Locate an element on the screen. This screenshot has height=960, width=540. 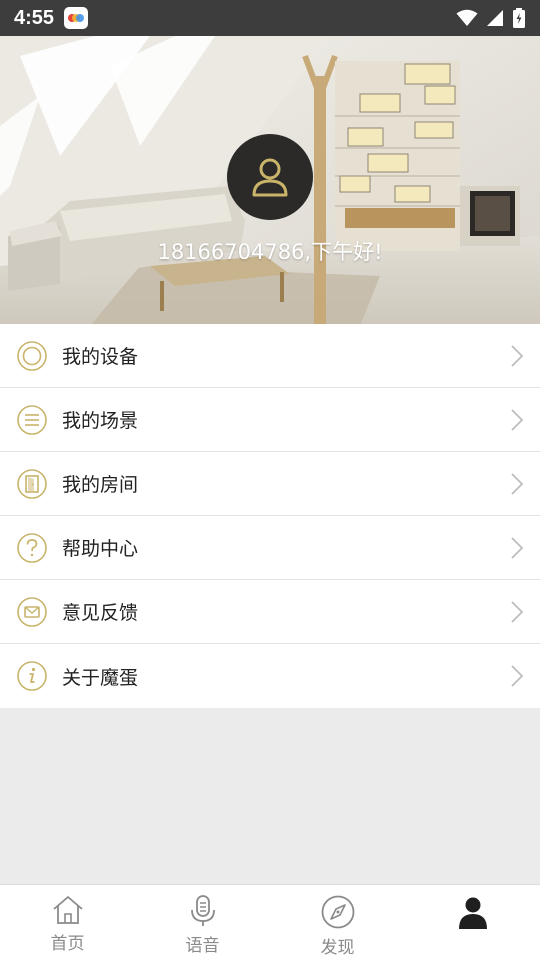
menu-item-help-center: 帮助中心 is located at coordinates (270, 548).